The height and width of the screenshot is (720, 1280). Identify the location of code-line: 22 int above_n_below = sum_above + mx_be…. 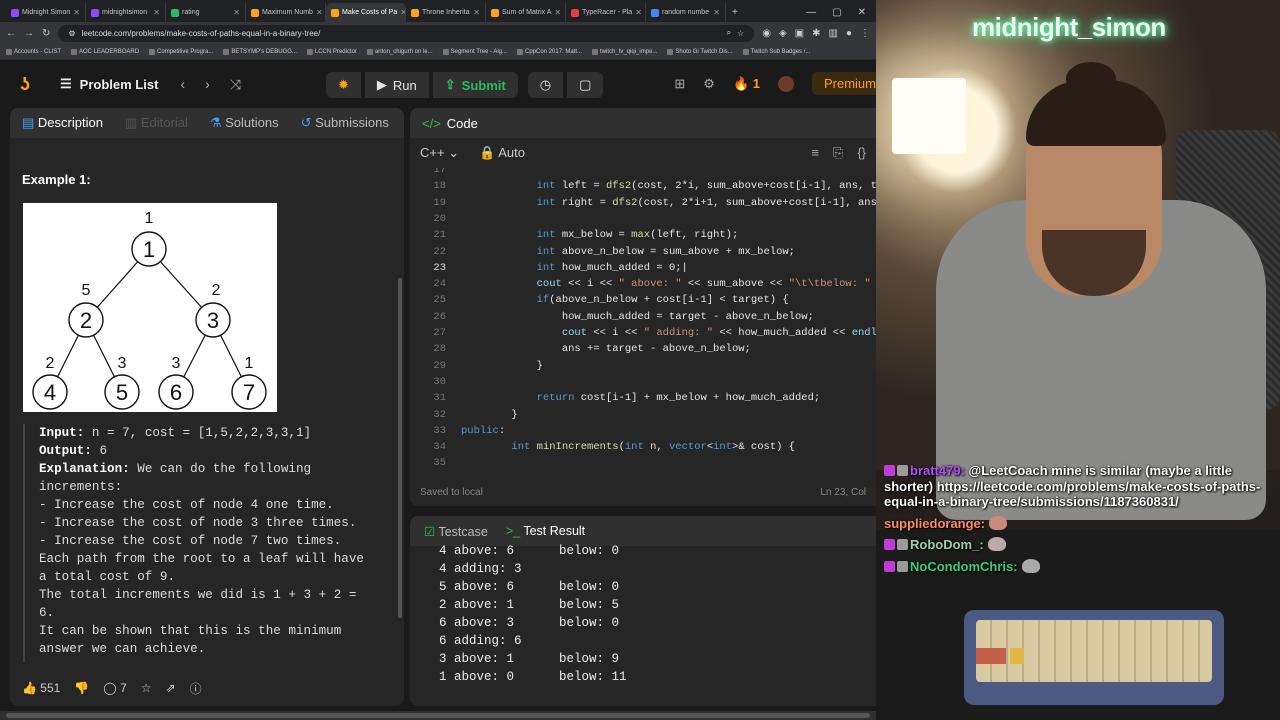
(643, 252).